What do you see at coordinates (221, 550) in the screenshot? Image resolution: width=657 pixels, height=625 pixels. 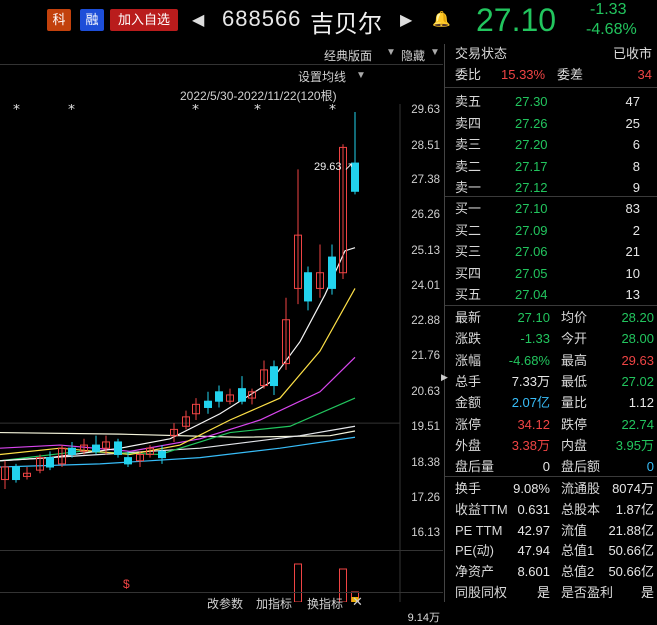 I see `divider` at bounding box center [221, 550].